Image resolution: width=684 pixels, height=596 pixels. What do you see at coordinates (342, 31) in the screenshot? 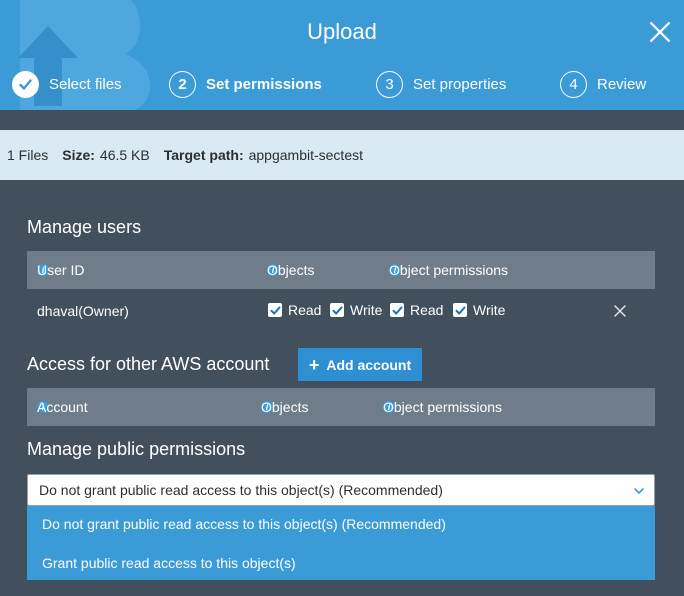
I see `modal-title: Upload` at bounding box center [342, 31].